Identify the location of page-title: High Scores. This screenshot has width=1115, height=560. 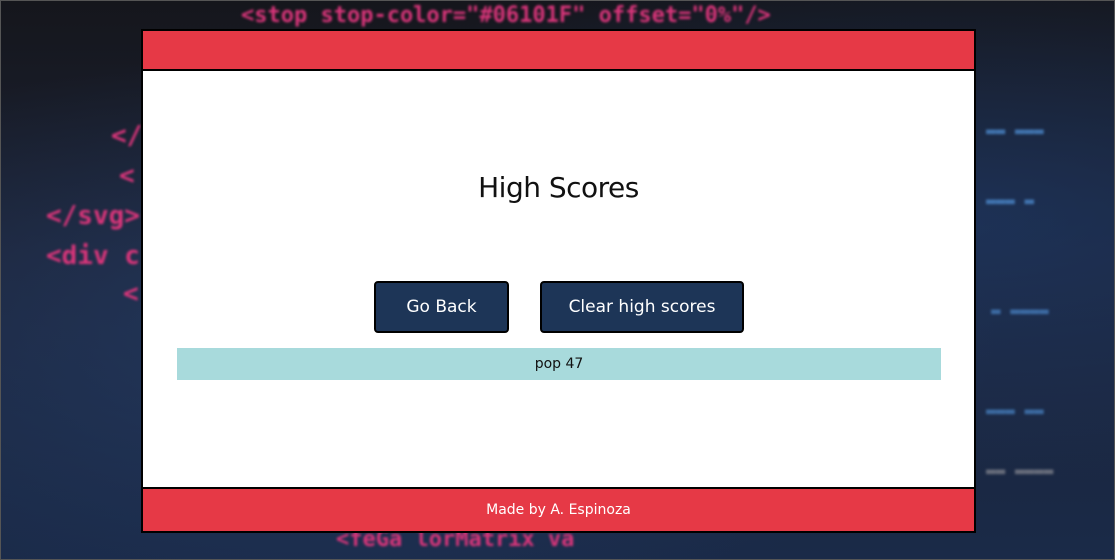
(558, 187).